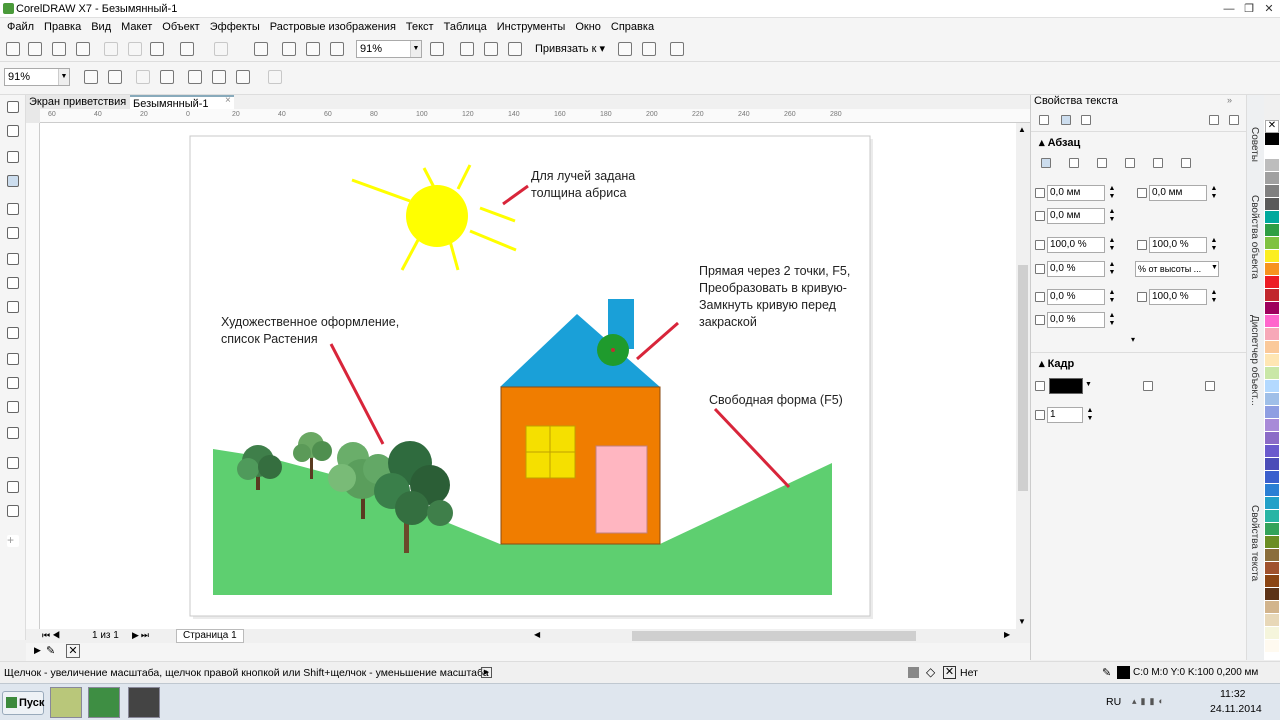 This screenshot has height=720, width=1280. What do you see at coordinates (13, 463) in the screenshot?
I see `eyedropper-tool-icon` at bounding box center [13, 463].